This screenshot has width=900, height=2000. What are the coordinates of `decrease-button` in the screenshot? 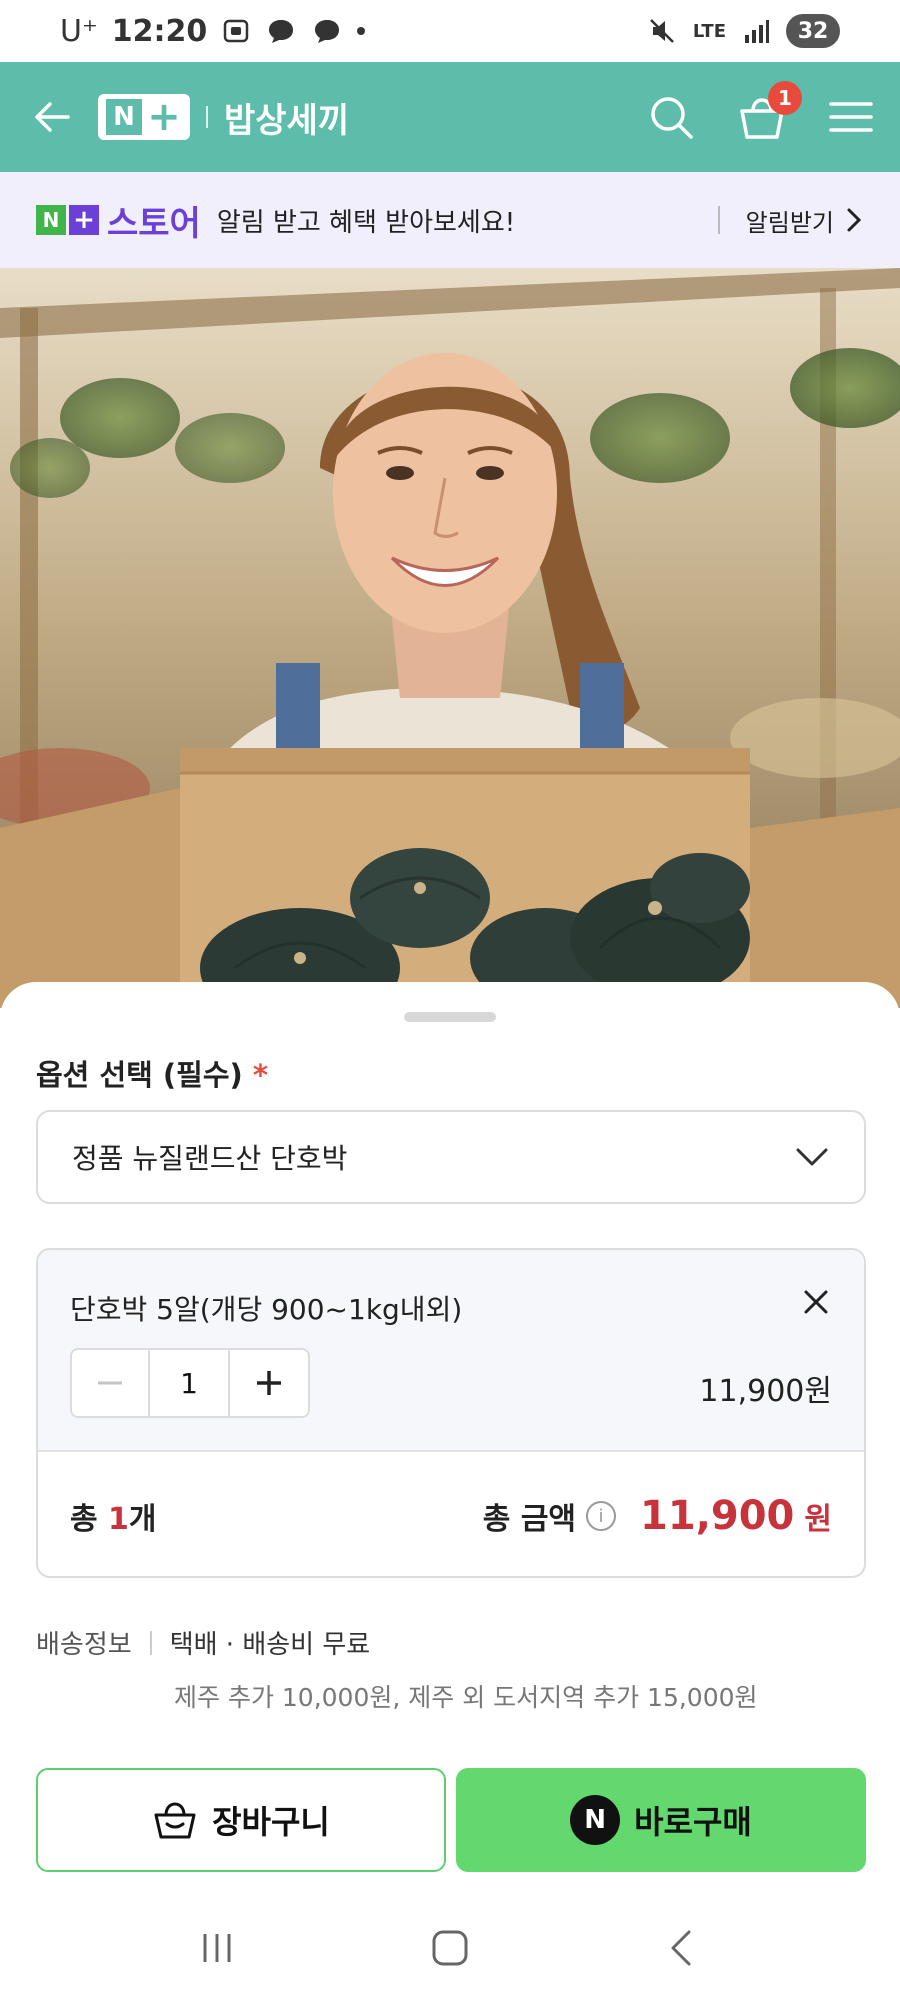 It's located at (111, 1383).